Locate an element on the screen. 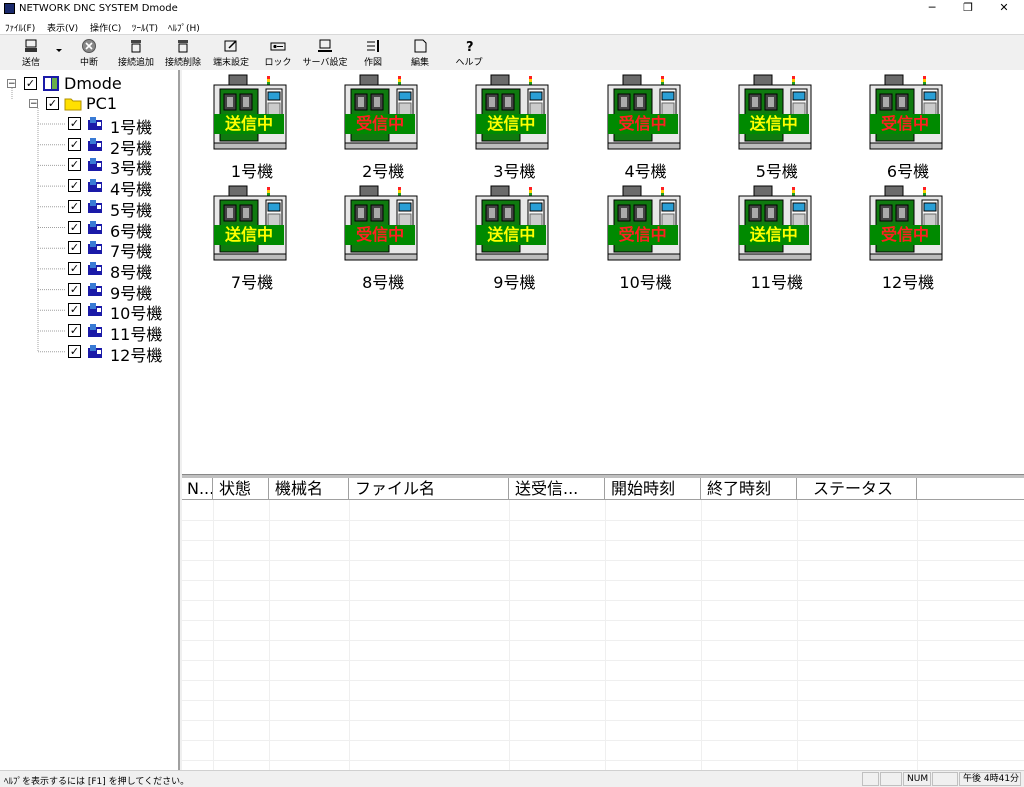 This screenshot has width=1024, height=787. menu-tools: ﾂｰﾙ(T) is located at coordinates (145, 27).